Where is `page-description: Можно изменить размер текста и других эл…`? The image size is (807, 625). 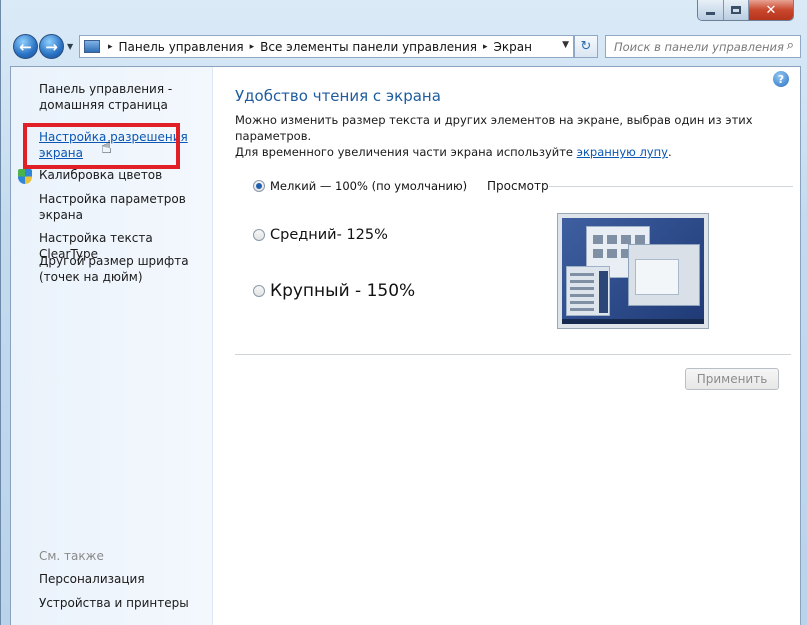 page-description: Можно изменить размер текста и других эл… is located at coordinates (513, 136).